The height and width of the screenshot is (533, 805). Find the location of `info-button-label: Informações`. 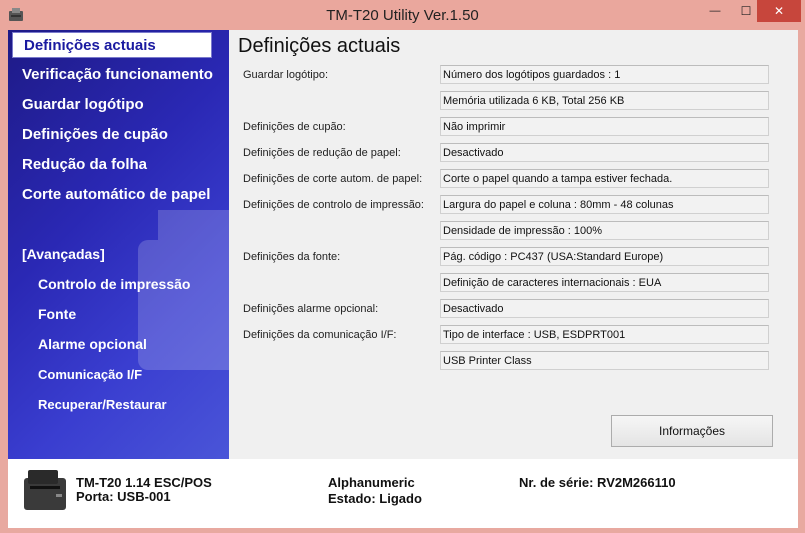

info-button-label: Informações is located at coordinates (692, 431).